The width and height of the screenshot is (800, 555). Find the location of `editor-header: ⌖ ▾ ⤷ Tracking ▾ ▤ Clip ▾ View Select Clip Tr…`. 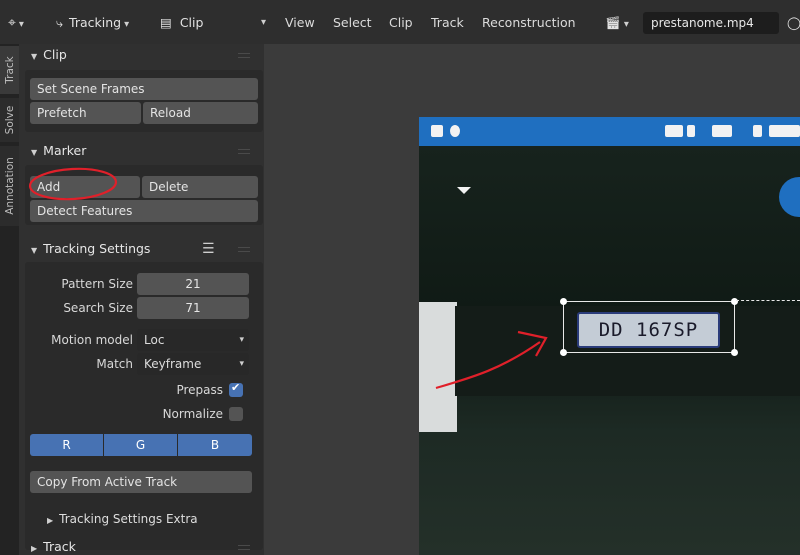

editor-header: ⌖ ▾ ⤷ Tracking ▾ ▤ Clip ▾ View Select Clip Tr… is located at coordinates (400, 22).